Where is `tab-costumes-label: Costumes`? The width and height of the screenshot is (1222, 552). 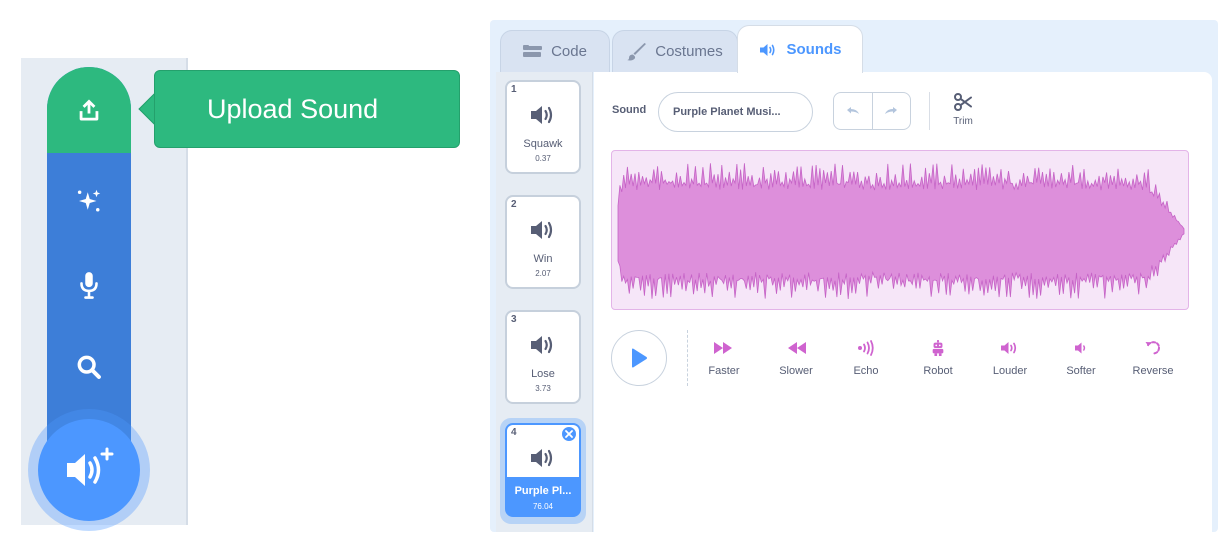 tab-costumes-label: Costumes is located at coordinates (689, 51).